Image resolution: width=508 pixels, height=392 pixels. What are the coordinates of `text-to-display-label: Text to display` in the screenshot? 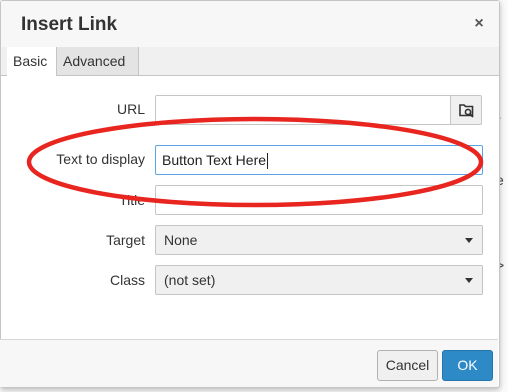 It's located at (100, 159).